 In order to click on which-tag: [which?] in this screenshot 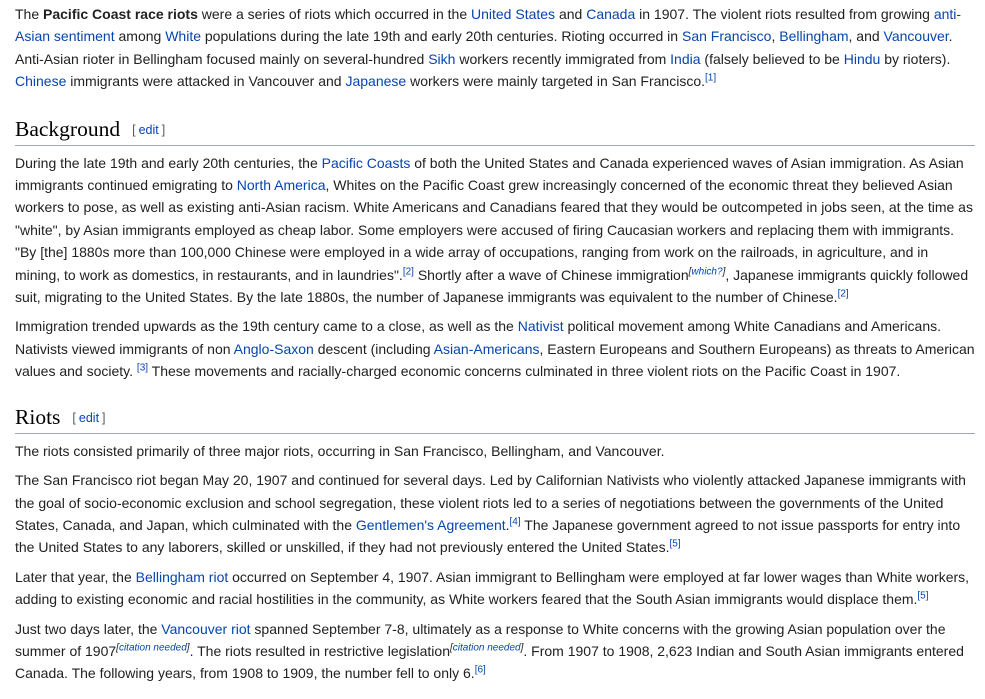, I will do `click(707, 271)`.